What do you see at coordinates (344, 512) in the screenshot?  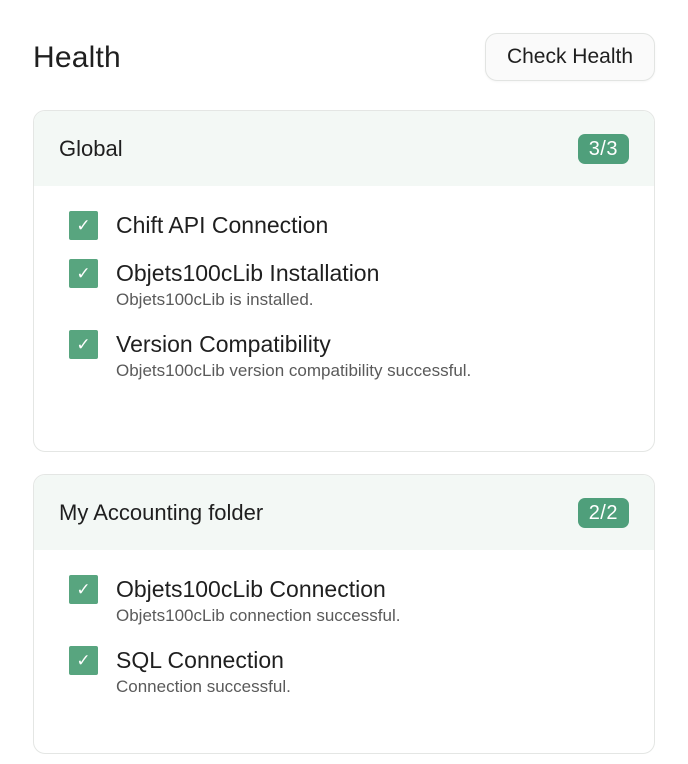 I see `accounting-folder-section-header: My Accounting folder 2/2` at bounding box center [344, 512].